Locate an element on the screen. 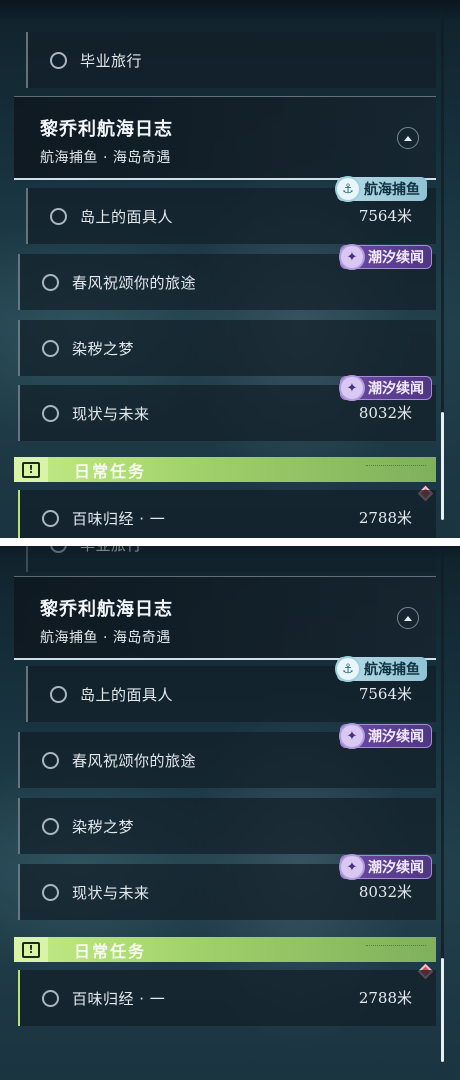  quest-item-graduation-trip: 毕业旅行 is located at coordinates (231, 60).